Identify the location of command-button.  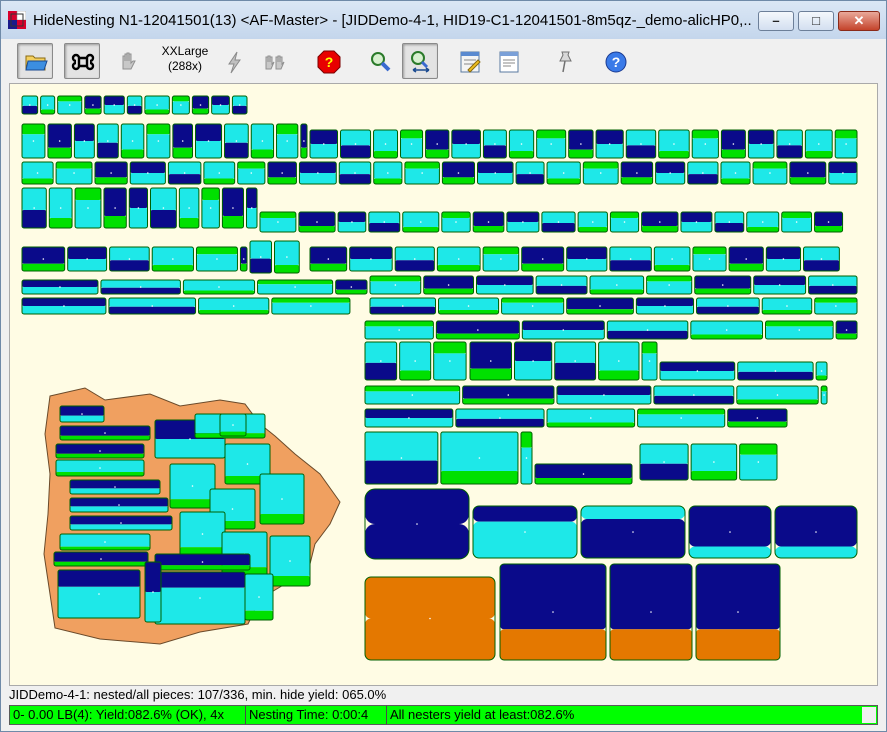
(82, 61).